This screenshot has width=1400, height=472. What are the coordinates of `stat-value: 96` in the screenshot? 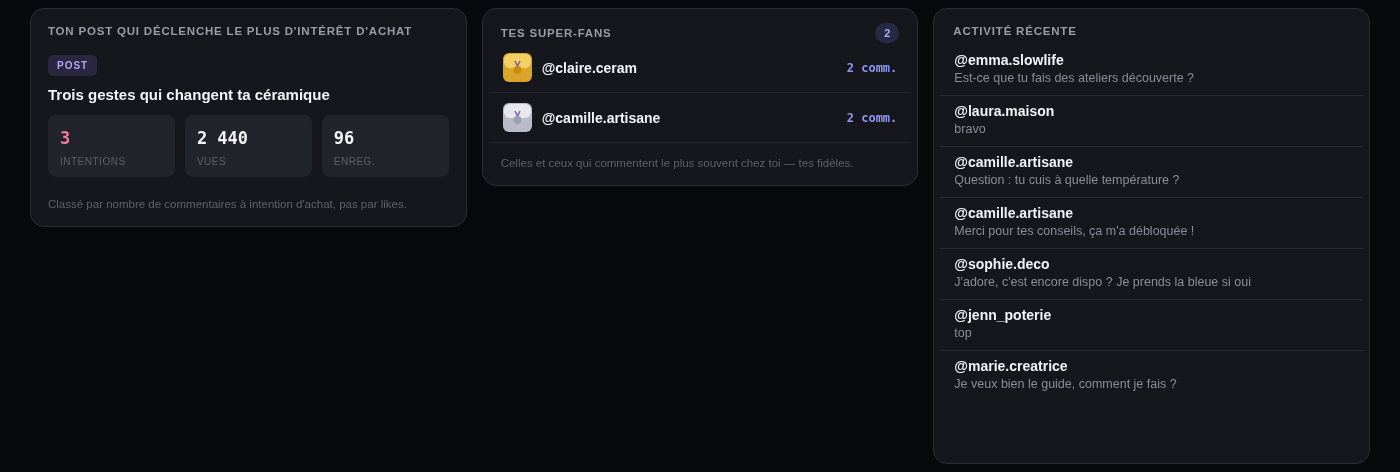 It's located at (344, 138).